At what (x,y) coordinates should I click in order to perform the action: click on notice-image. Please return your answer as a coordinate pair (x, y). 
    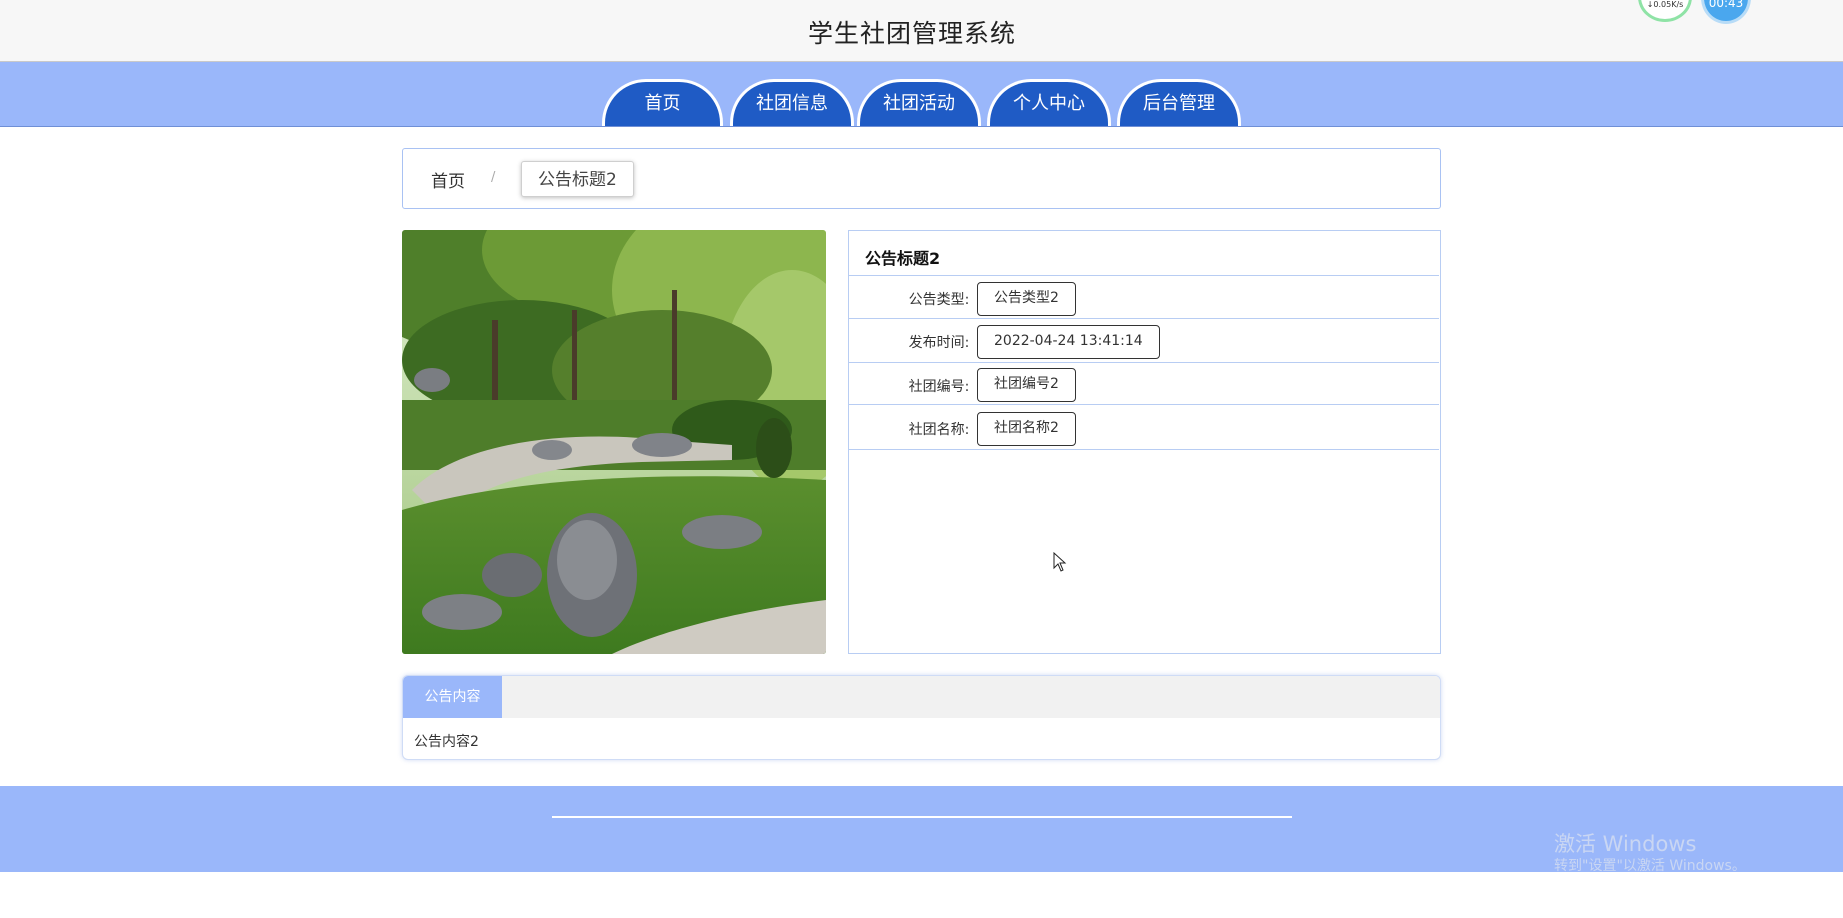
    Looking at the image, I should click on (614, 442).